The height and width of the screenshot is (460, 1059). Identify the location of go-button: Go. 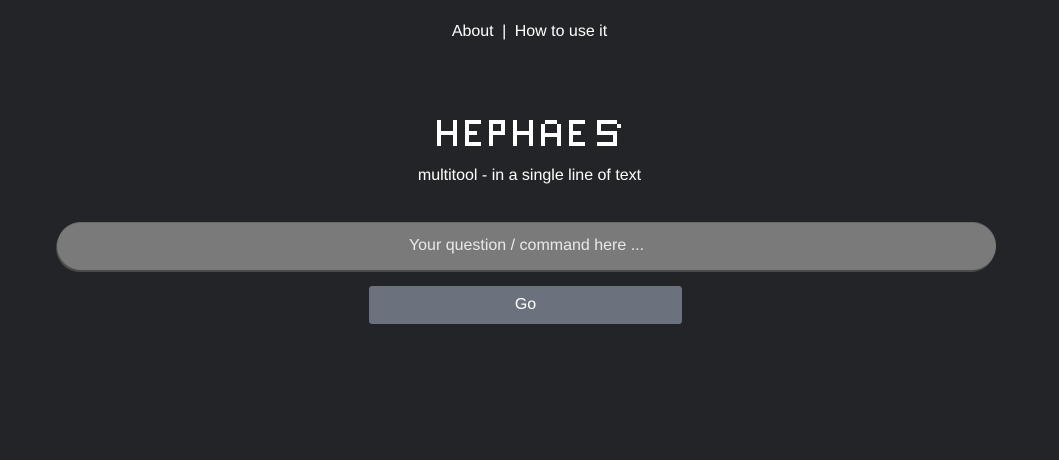
(525, 305).